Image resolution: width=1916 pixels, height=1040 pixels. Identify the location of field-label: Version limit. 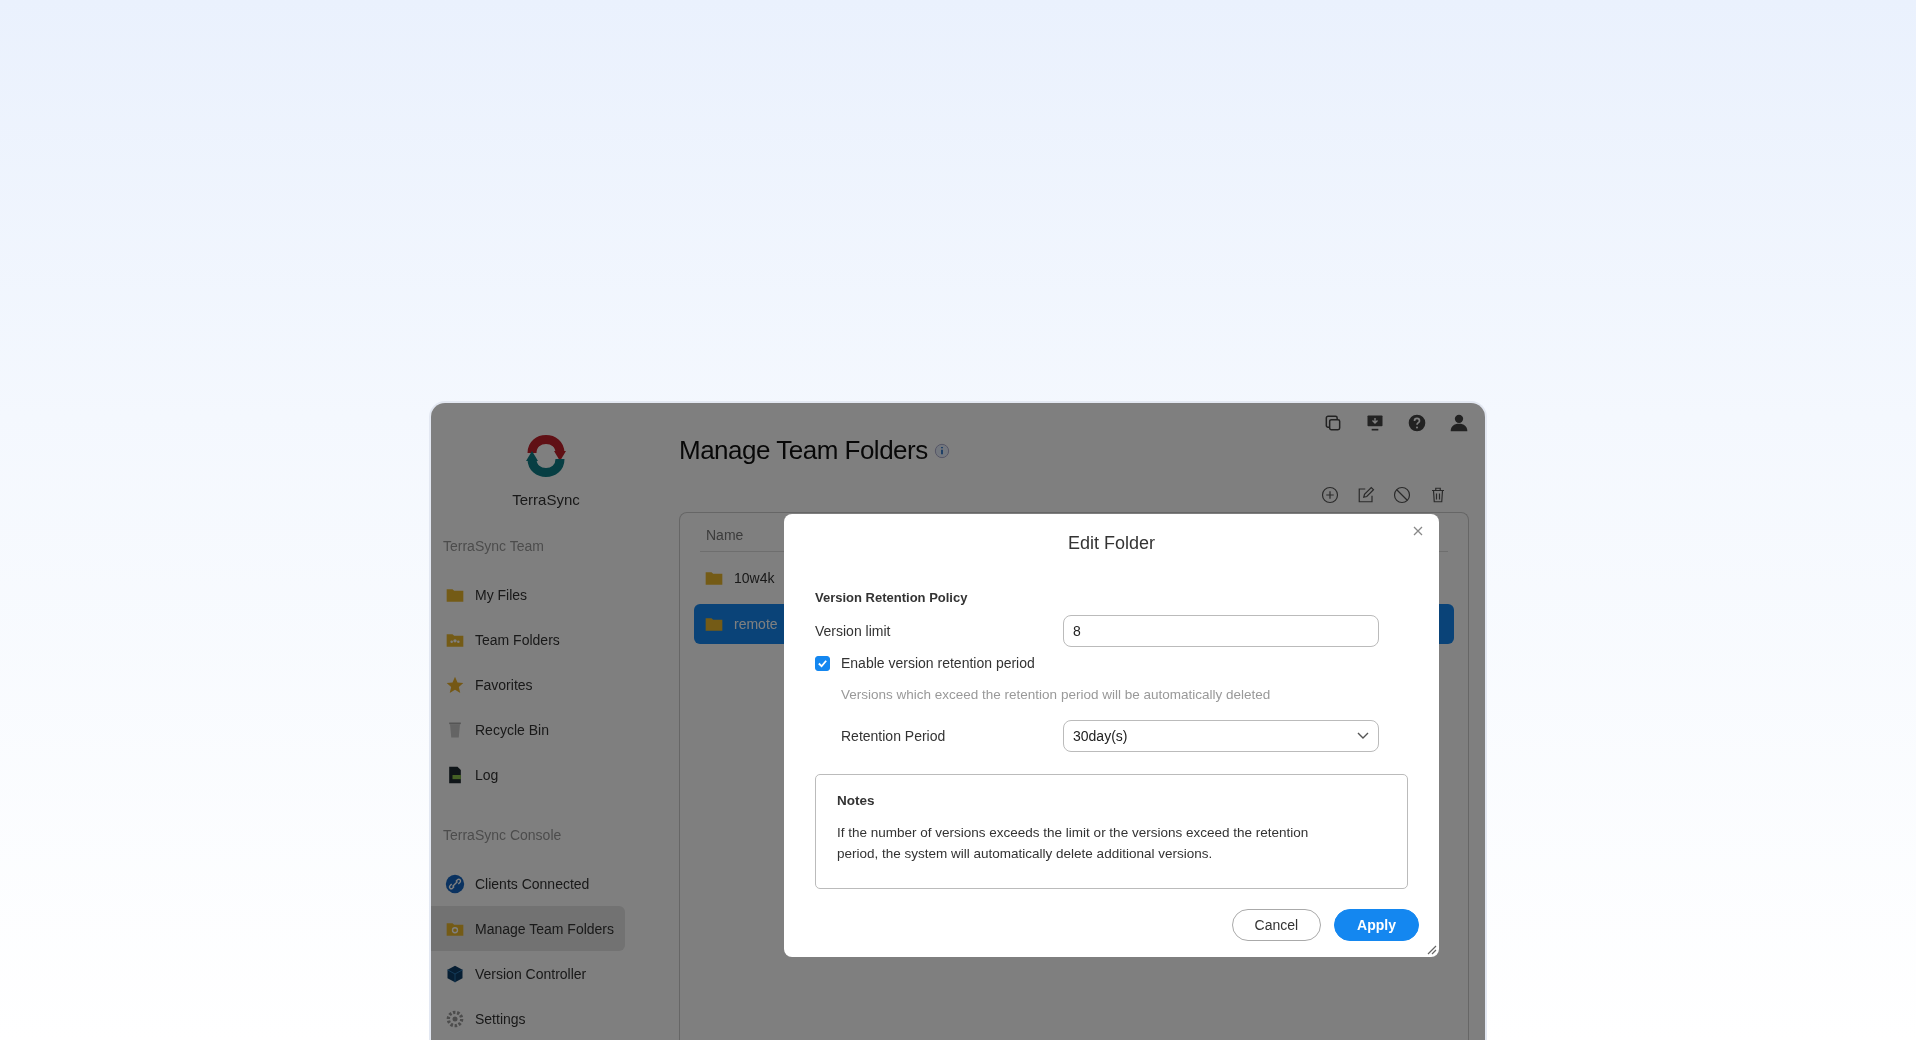
(853, 631).